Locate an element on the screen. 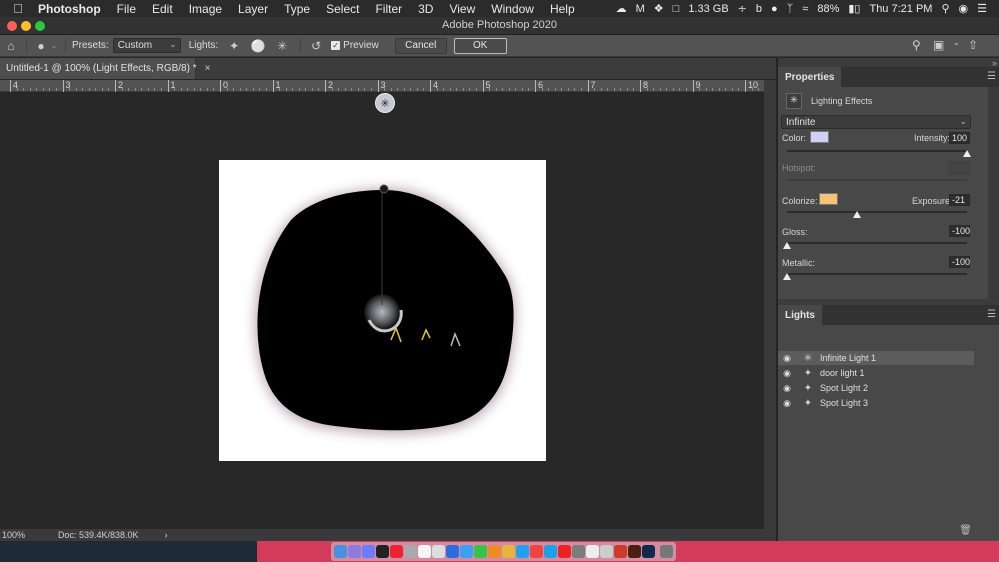  trash-dock-icon is located at coordinates (666, 551).